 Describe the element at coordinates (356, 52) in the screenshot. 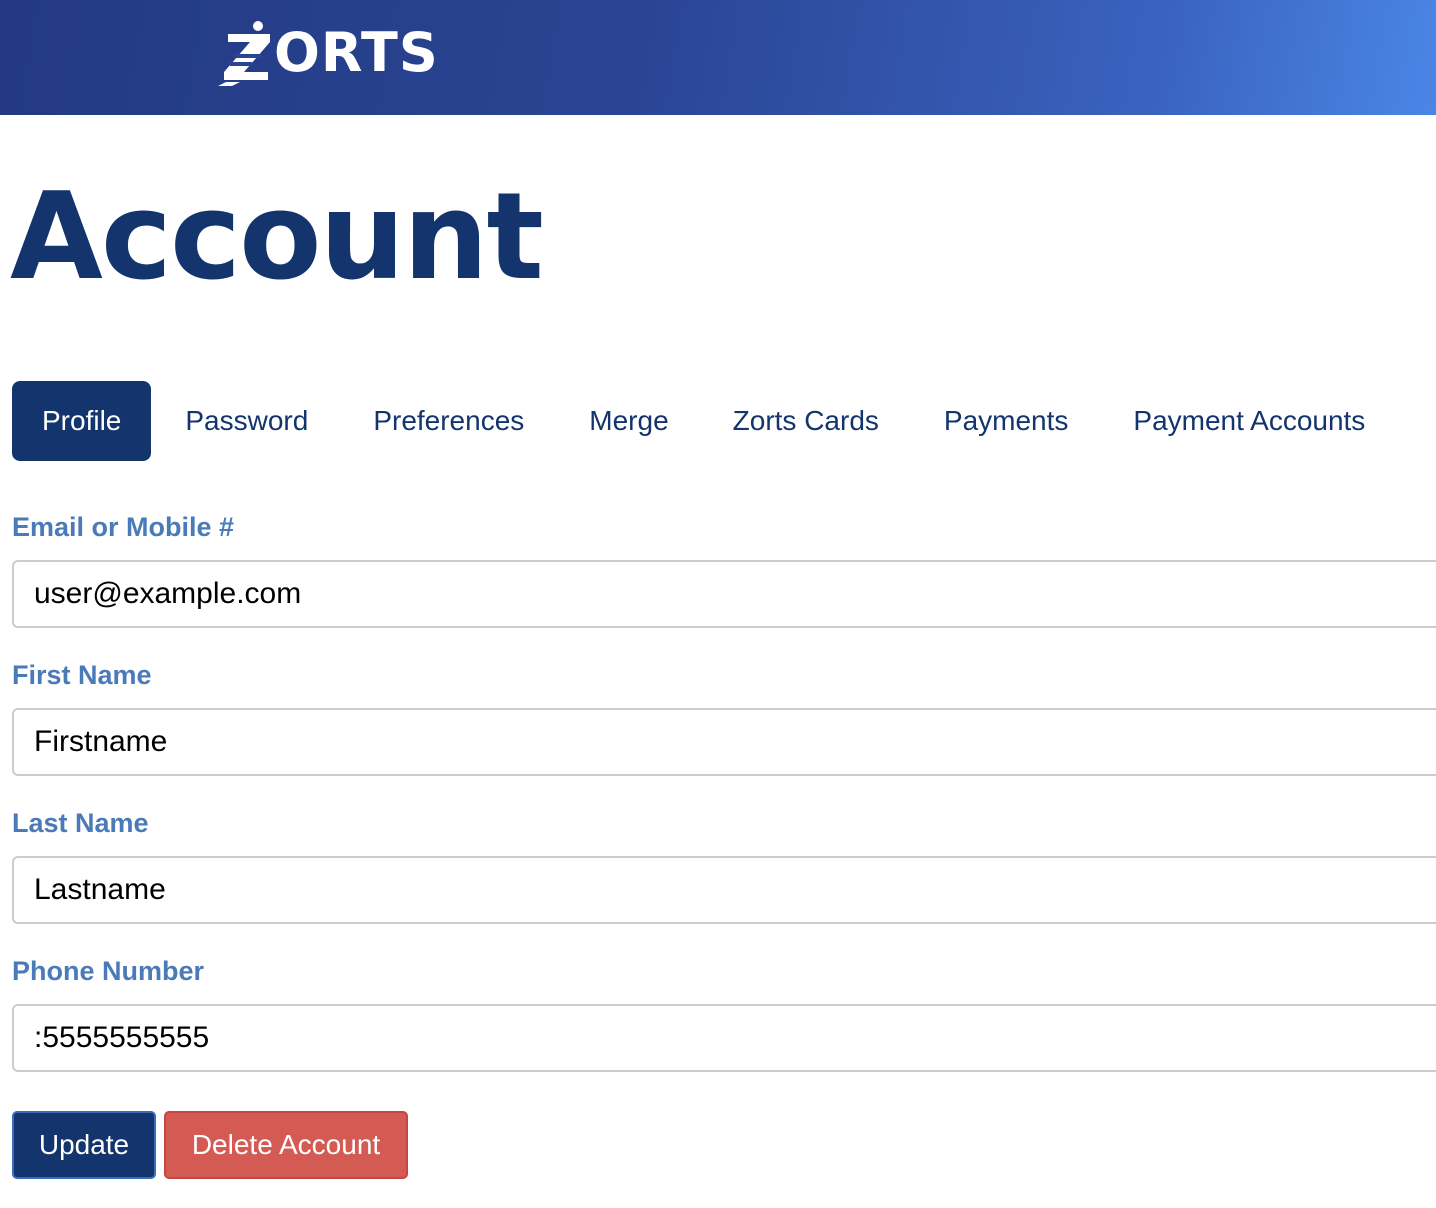

I see `logo-wordmark: ORTS` at that location.